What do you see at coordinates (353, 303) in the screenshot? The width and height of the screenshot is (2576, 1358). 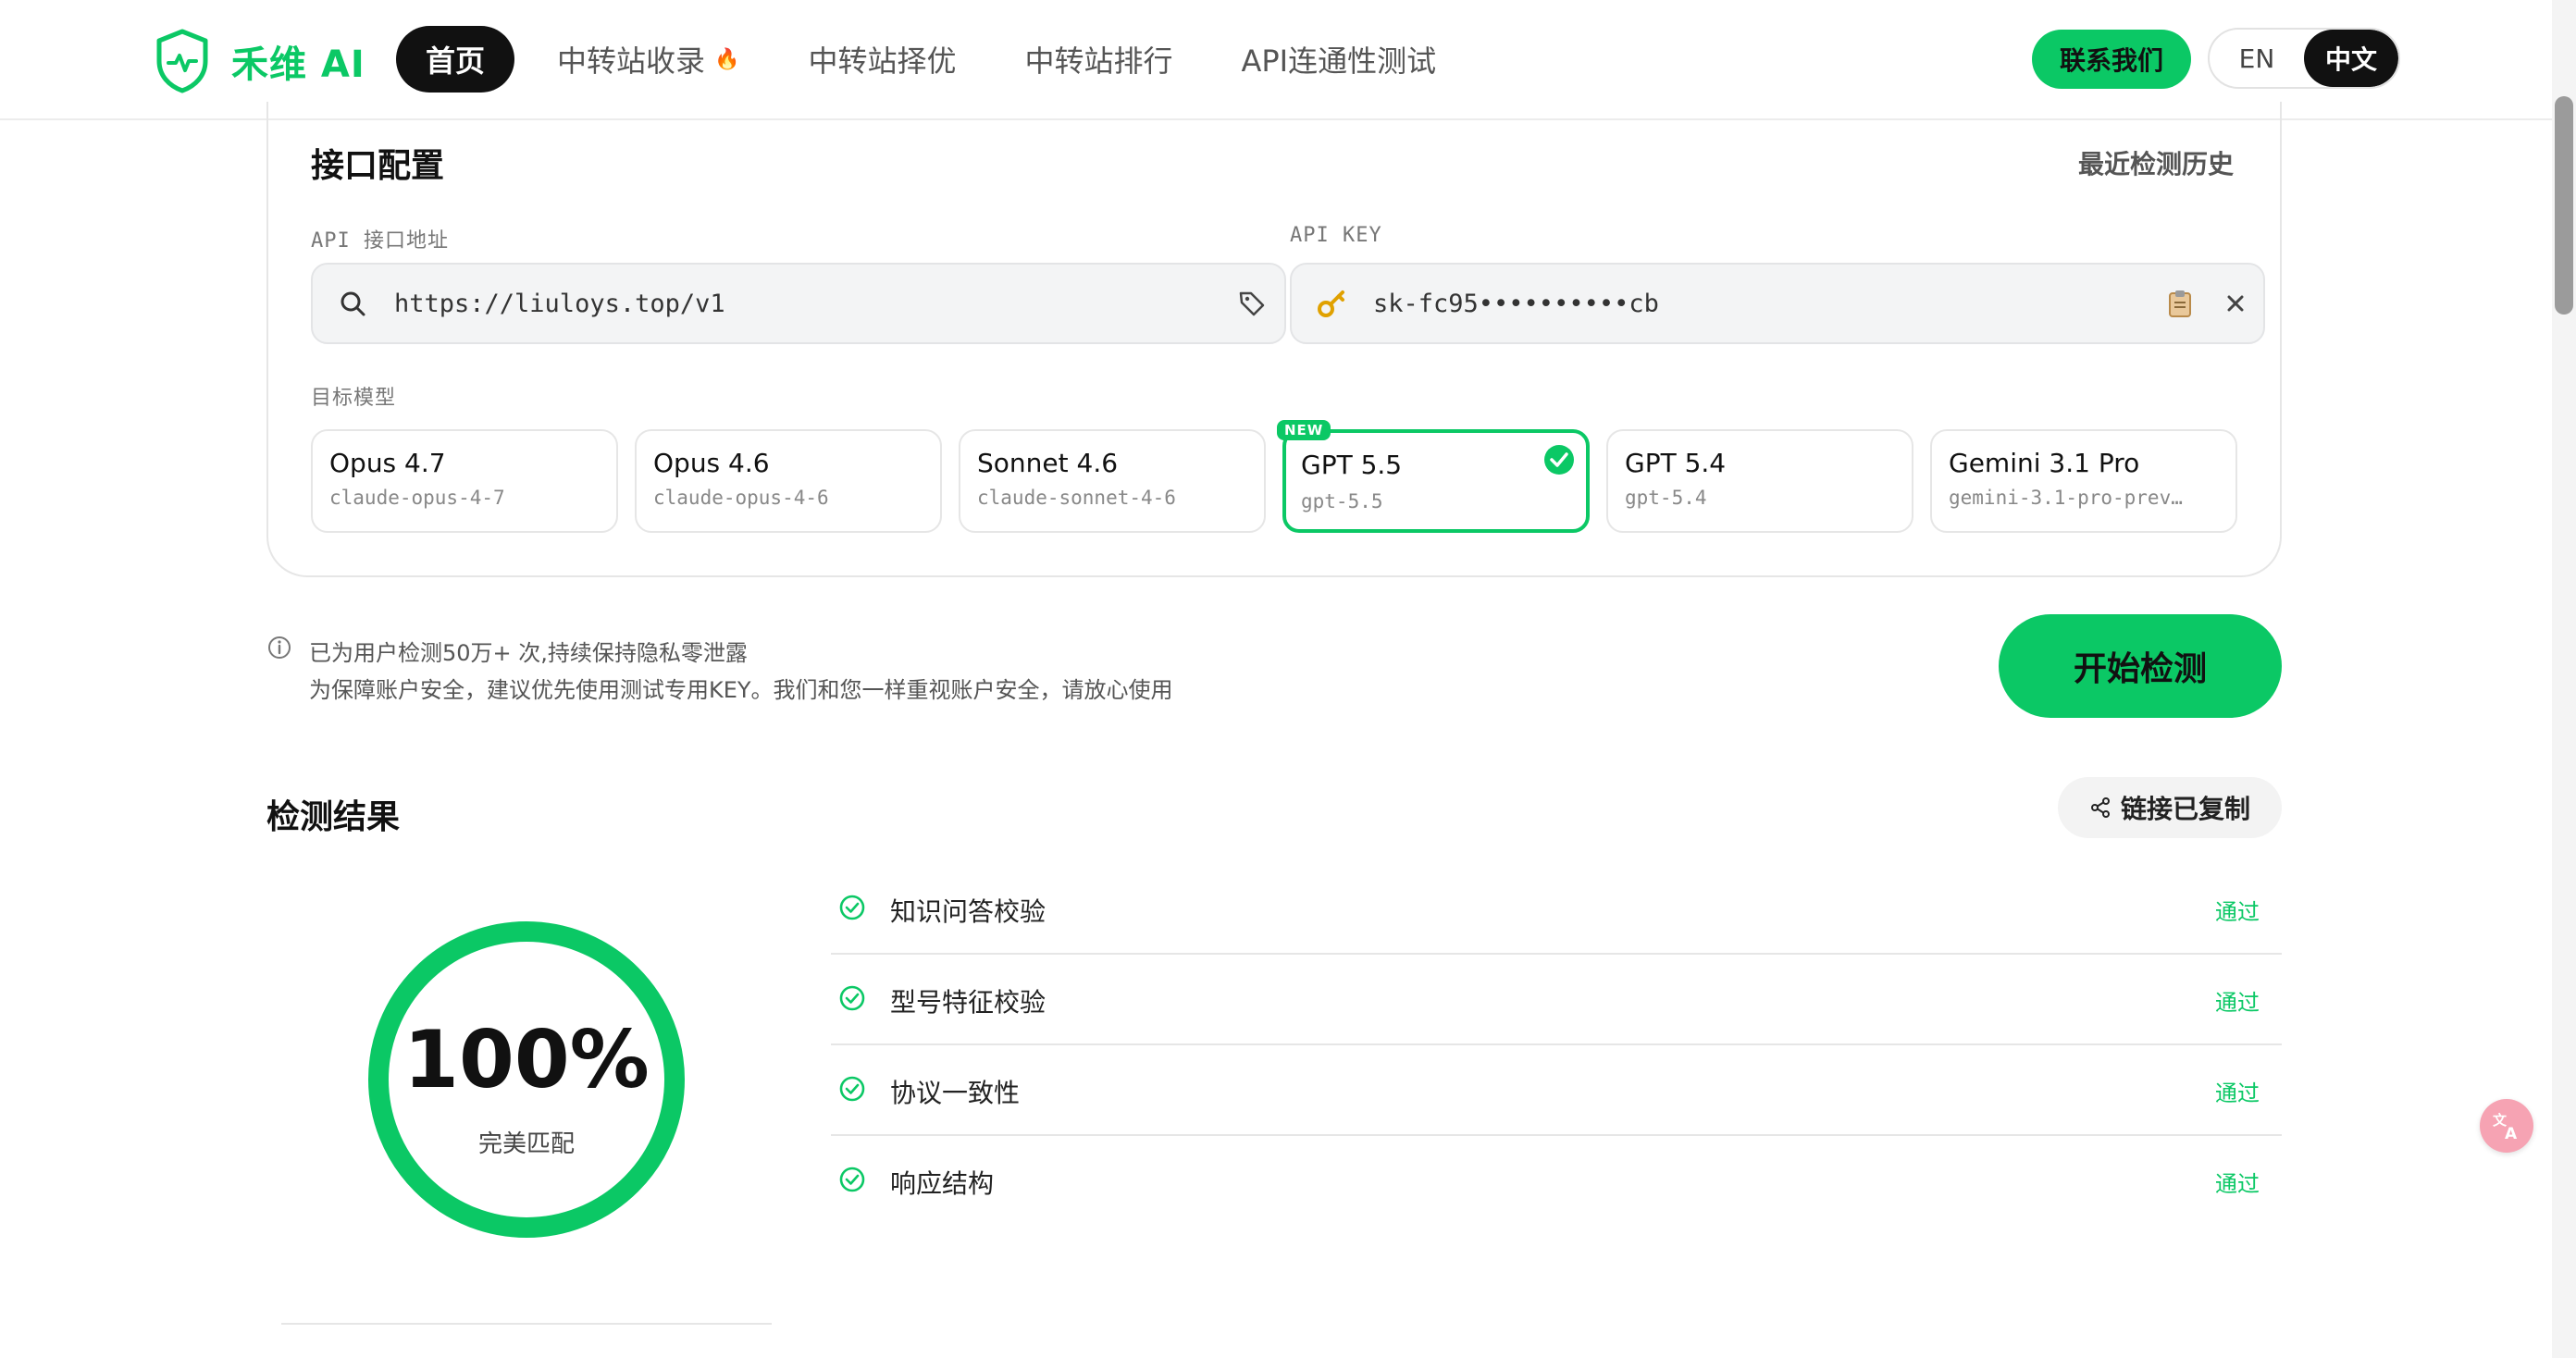 I see `search-icon` at bounding box center [353, 303].